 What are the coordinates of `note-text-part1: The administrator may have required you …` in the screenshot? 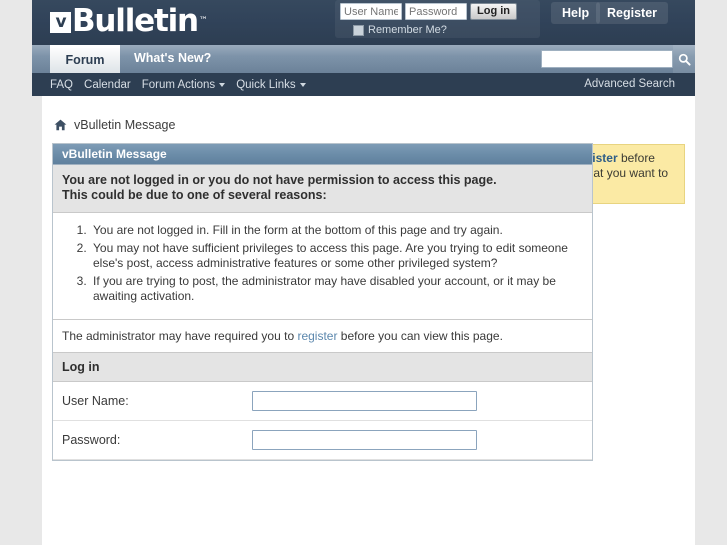 It's located at (180, 335).